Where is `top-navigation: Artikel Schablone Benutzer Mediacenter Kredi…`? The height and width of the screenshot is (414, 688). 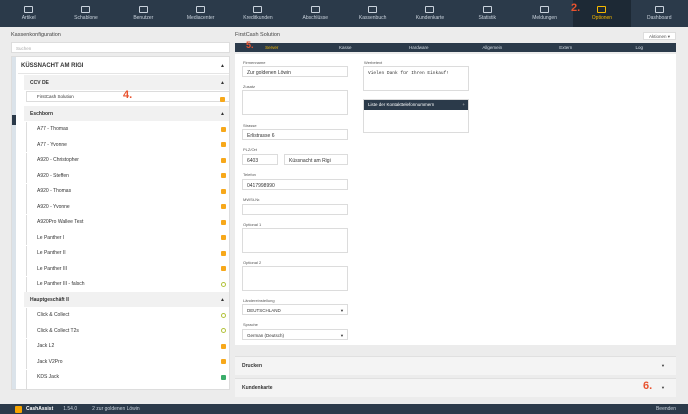
top-navigation: Artikel Schablone Benutzer Mediacenter Kredi… is located at coordinates (344, 13).